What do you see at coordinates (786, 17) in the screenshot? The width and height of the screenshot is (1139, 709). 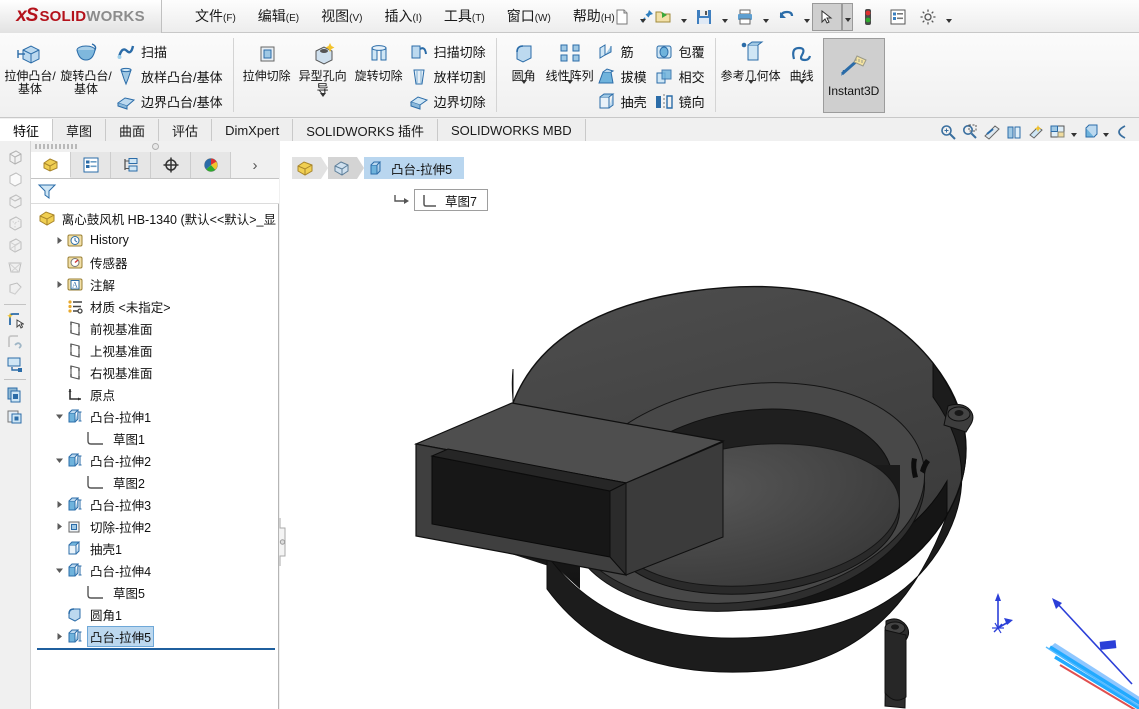 I see `undo-icon` at bounding box center [786, 17].